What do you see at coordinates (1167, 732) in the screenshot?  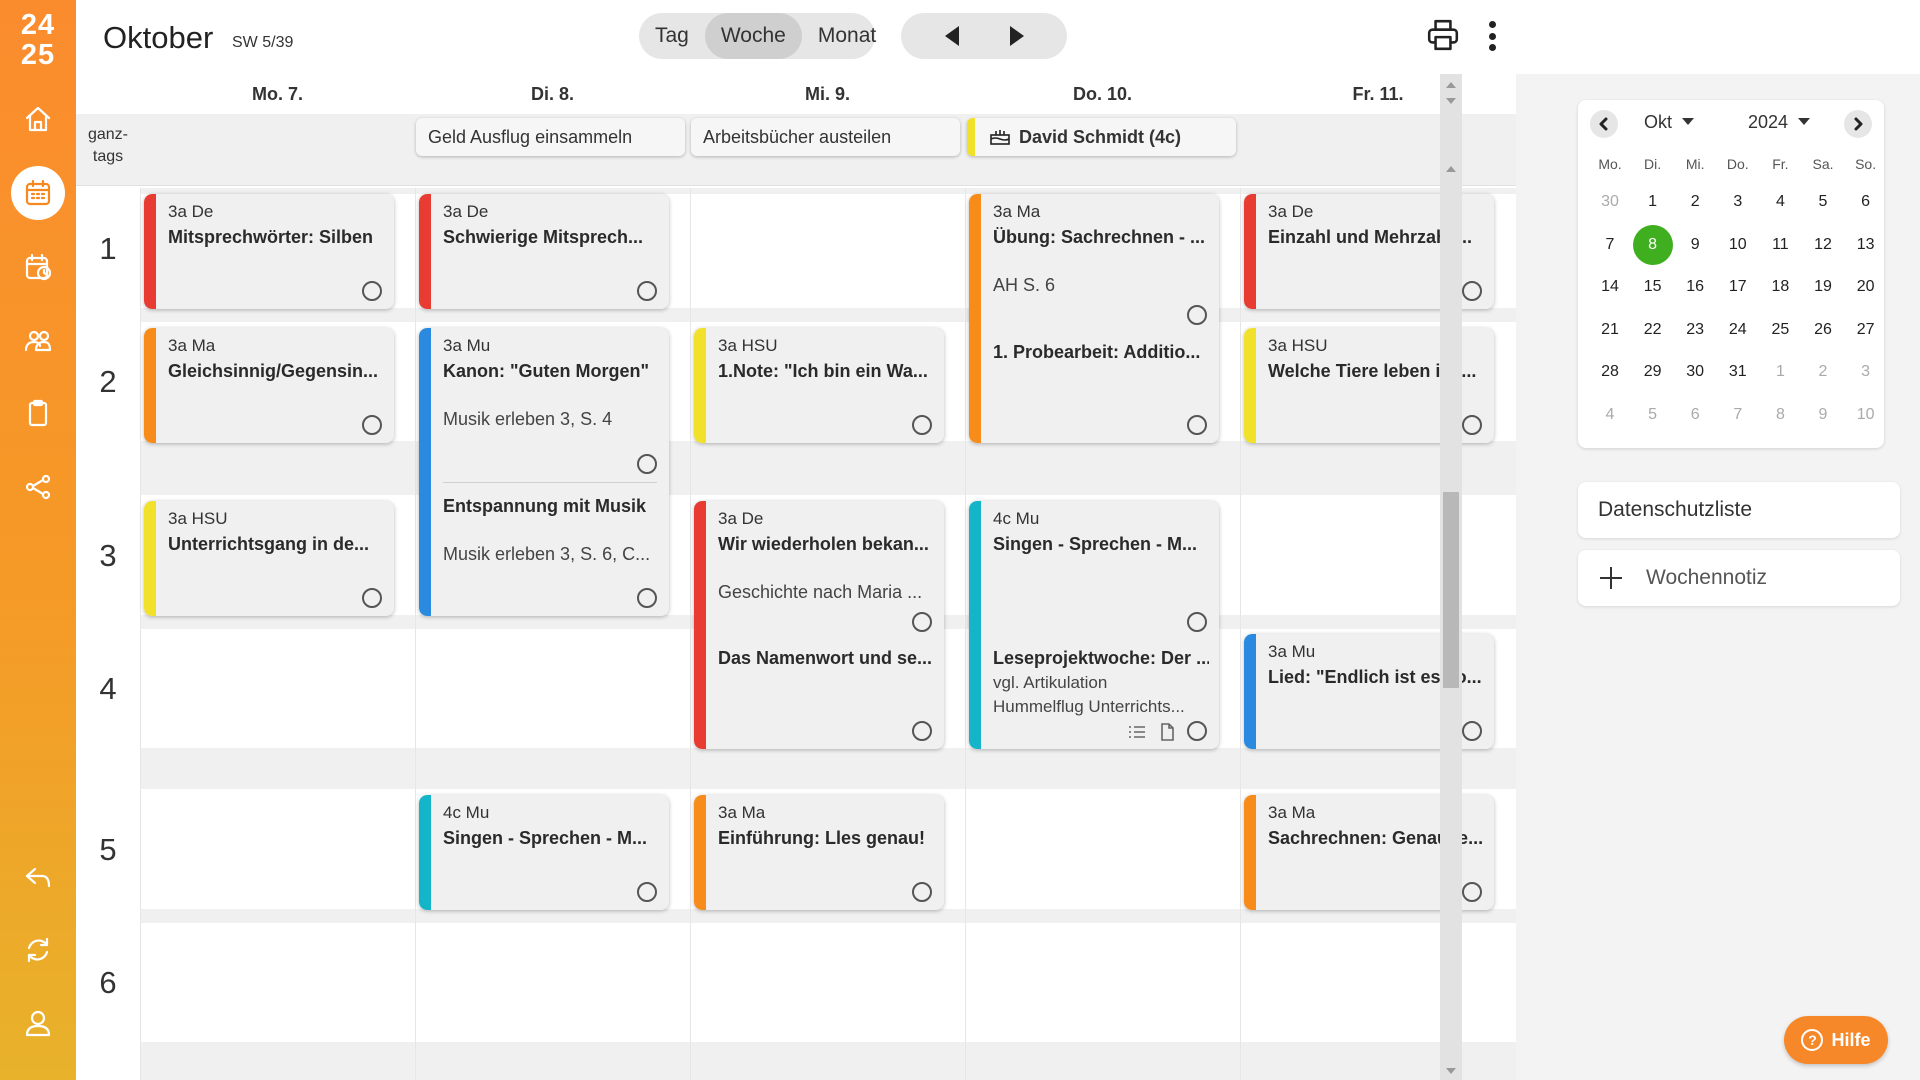 I see `document-icon` at bounding box center [1167, 732].